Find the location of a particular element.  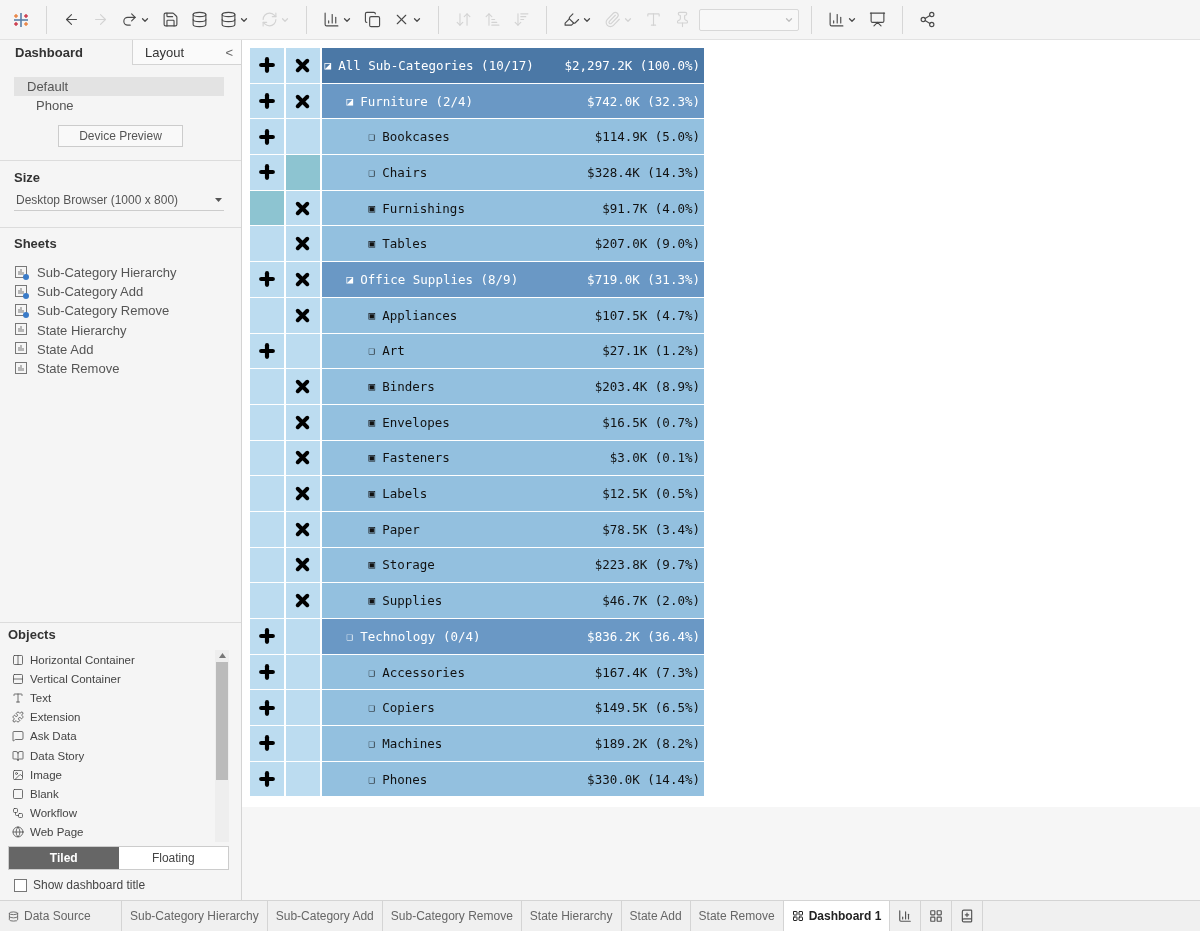

hierarchy-bar: ▣ Envelopes $16.5K (0.7%) is located at coordinates (512, 422).